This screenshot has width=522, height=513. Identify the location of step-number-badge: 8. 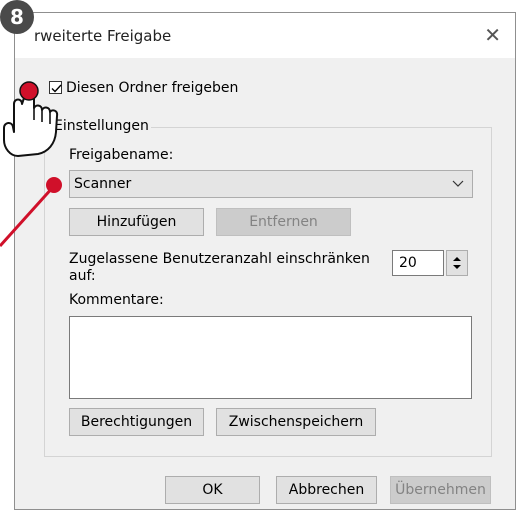
(17, 17).